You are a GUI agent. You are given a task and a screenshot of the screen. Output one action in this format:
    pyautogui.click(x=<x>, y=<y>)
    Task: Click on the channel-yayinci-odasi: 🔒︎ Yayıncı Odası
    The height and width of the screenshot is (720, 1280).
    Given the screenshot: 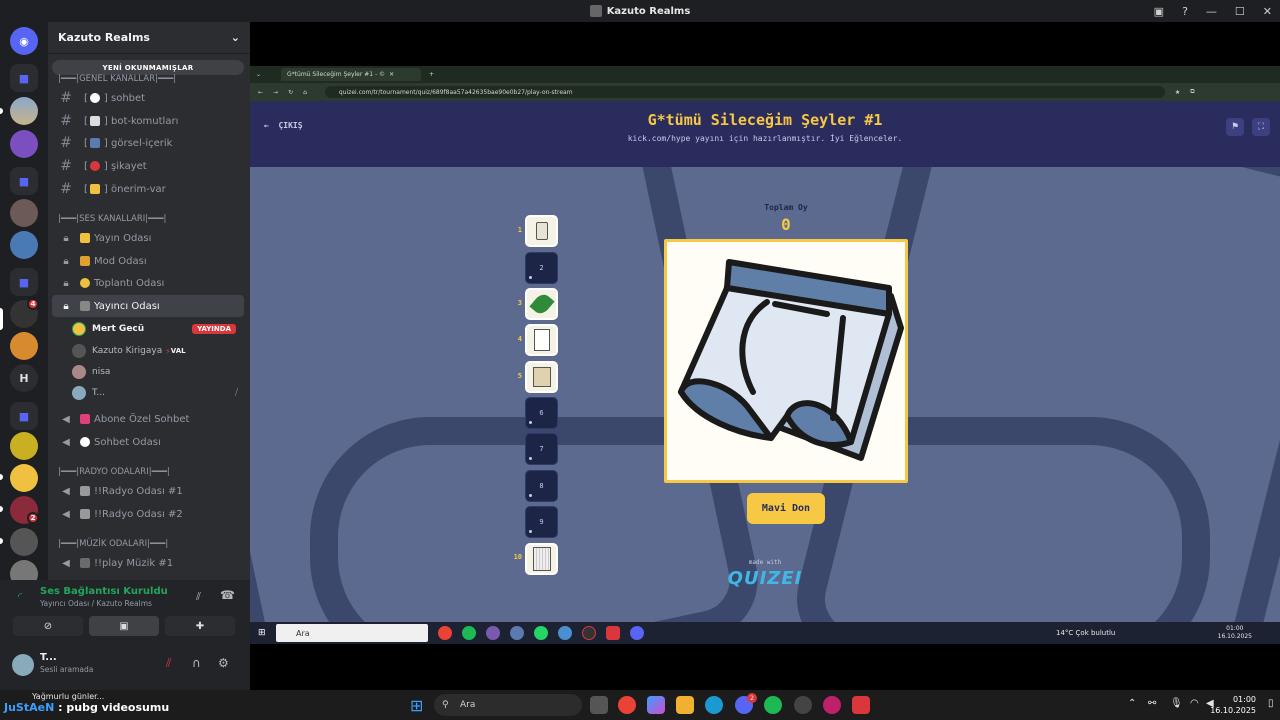 What is the action you would take?
    pyautogui.click(x=148, y=306)
    